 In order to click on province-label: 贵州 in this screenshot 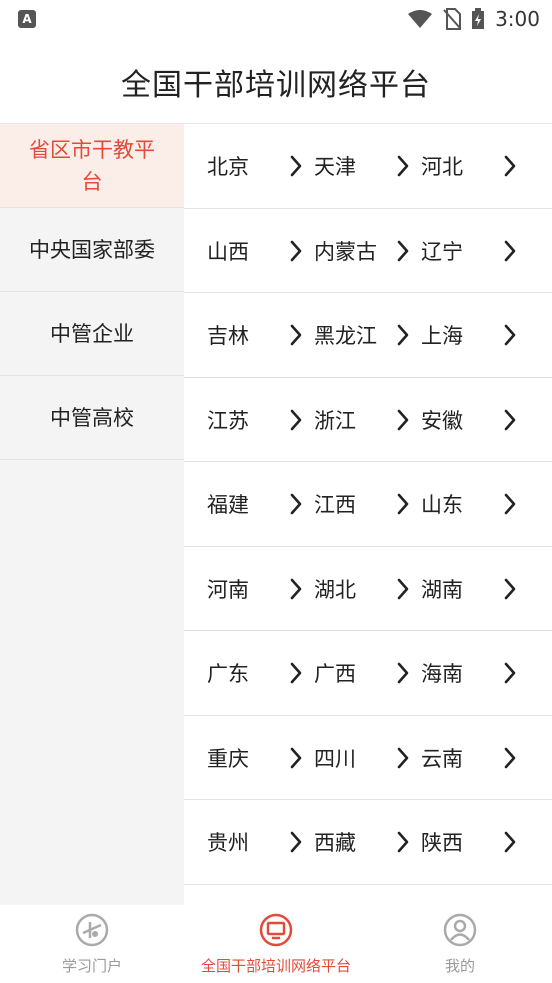, I will do `click(228, 843)`.